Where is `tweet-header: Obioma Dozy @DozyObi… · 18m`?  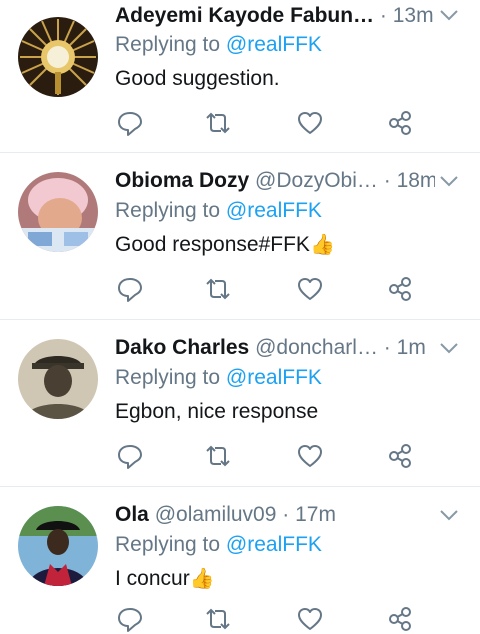 tweet-header: Obioma Dozy @DozyObi… · 18m is located at coordinates (275, 181).